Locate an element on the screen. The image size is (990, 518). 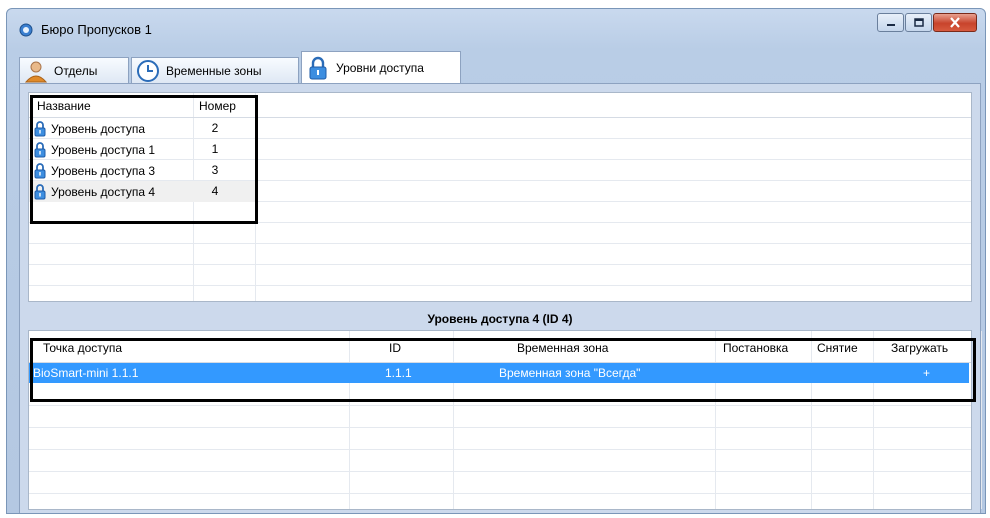
selected-level-caption: Уровень доступа 4 (ID 4) is located at coordinates (500, 319).